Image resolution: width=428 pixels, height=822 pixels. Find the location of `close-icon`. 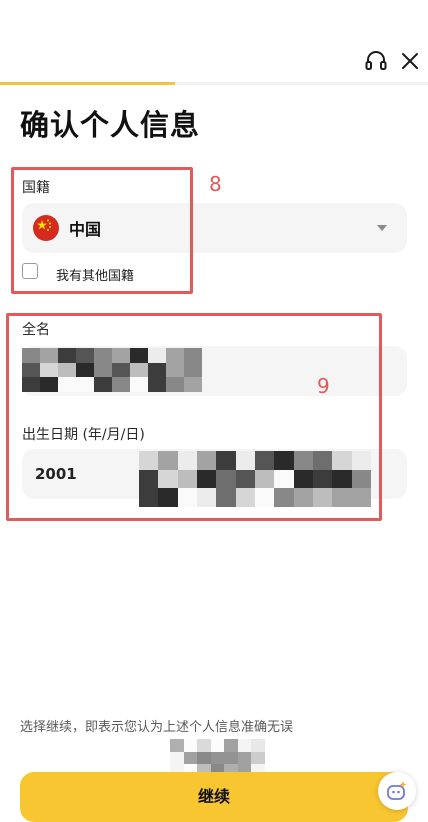

close-icon is located at coordinates (410, 61).